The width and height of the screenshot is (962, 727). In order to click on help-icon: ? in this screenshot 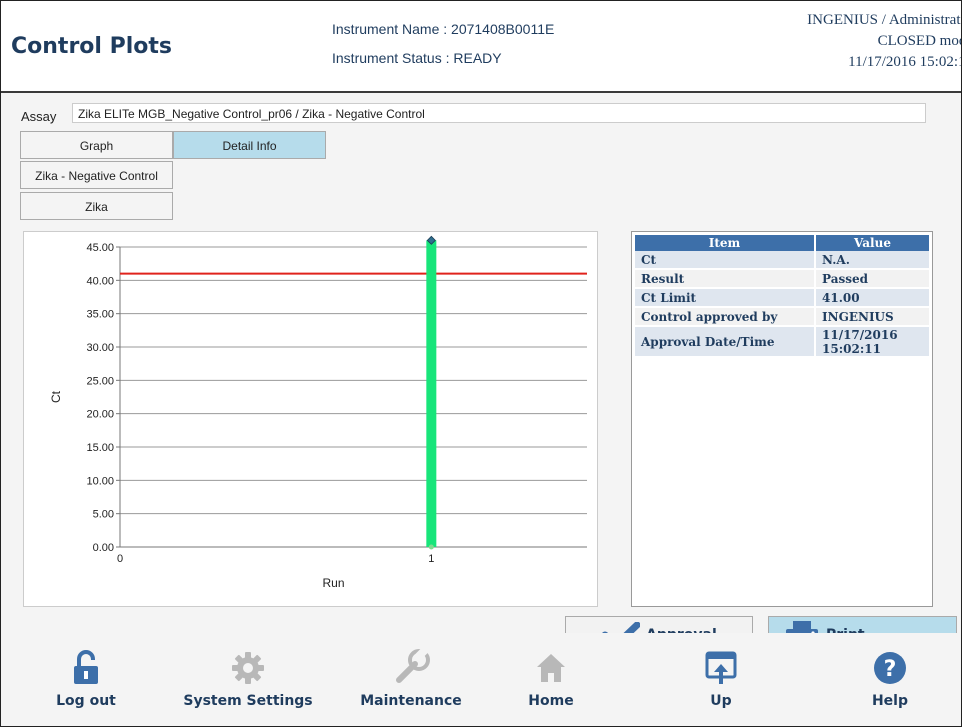, I will do `click(890, 668)`.